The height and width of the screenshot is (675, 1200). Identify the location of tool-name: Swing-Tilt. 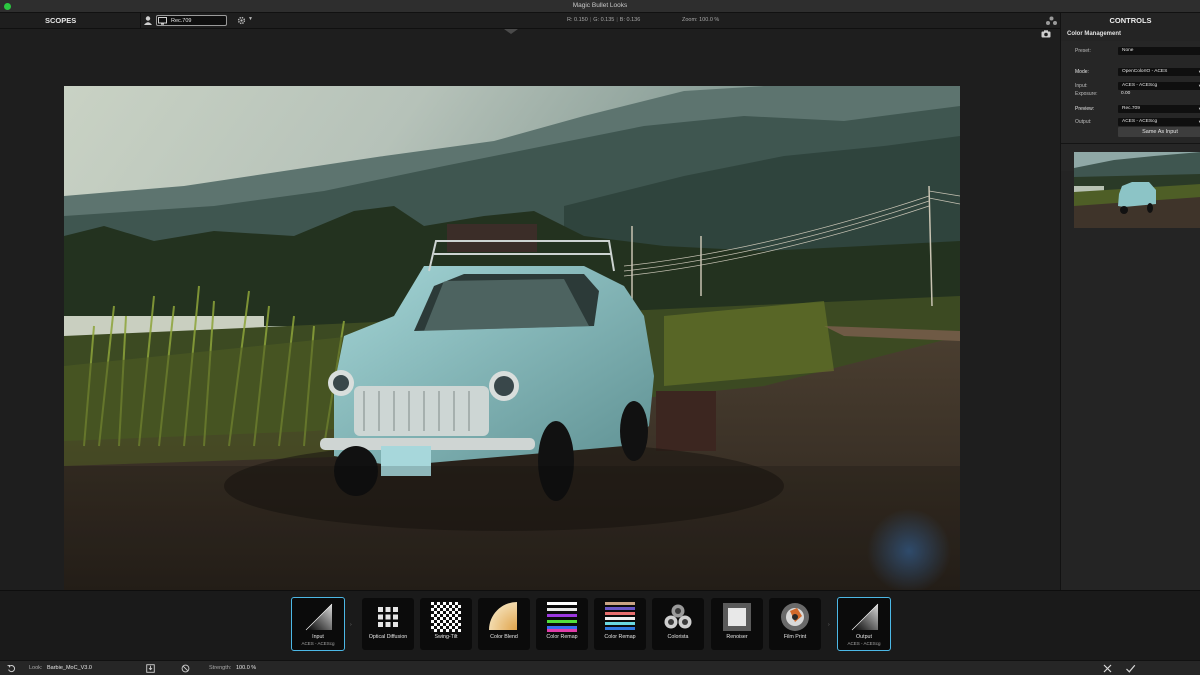
(446, 637).